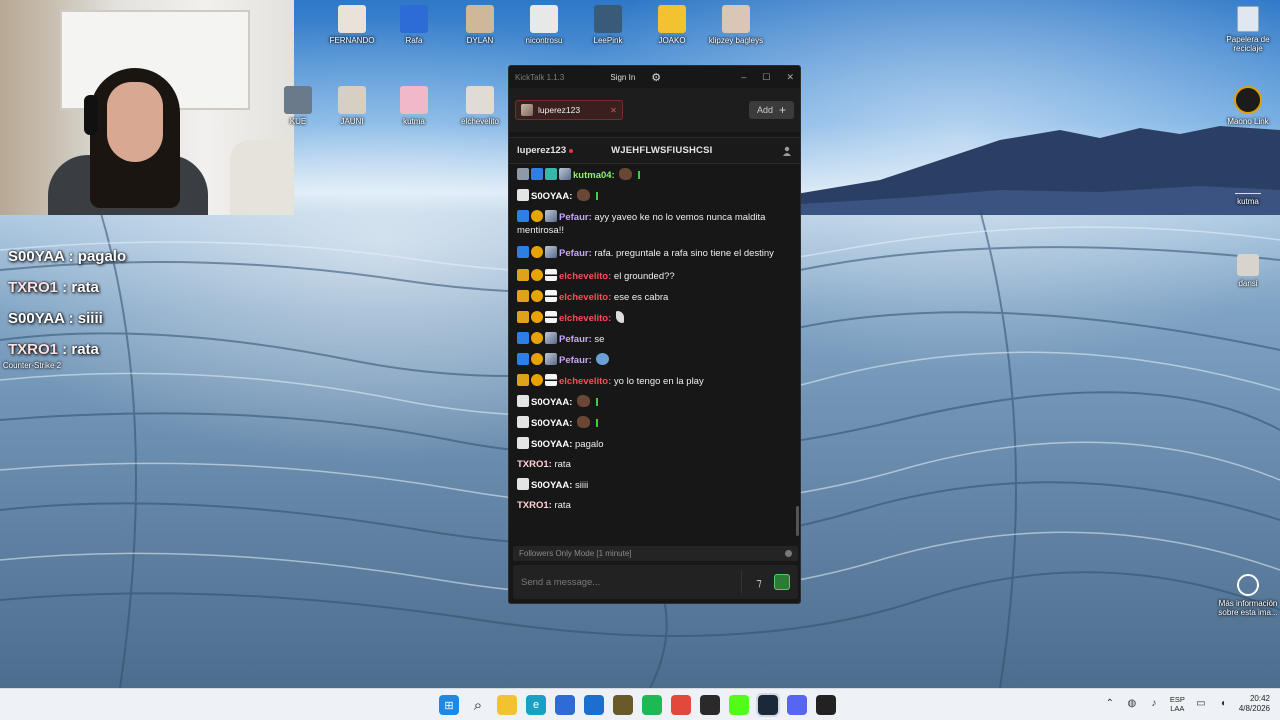 The height and width of the screenshot is (720, 1280). What do you see at coordinates (790, 77) in the screenshot?
I see `close-icon: ✕` at bounding box center [790, 77].